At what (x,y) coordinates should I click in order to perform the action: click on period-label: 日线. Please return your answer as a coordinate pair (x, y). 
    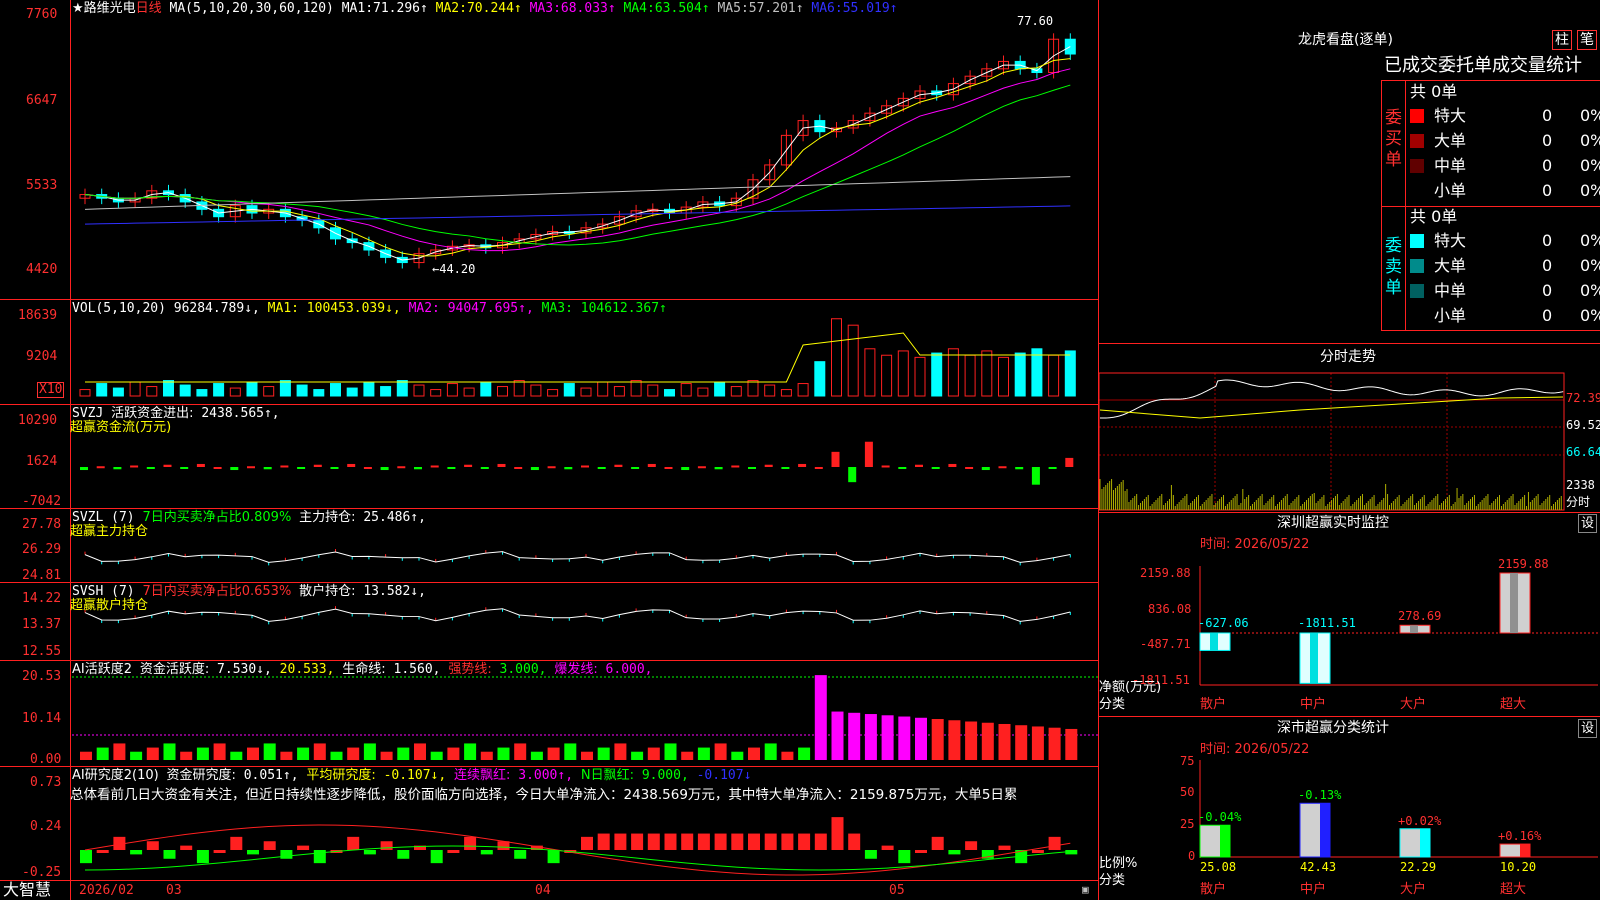
    Looking at the image, I should click on (149, 8).